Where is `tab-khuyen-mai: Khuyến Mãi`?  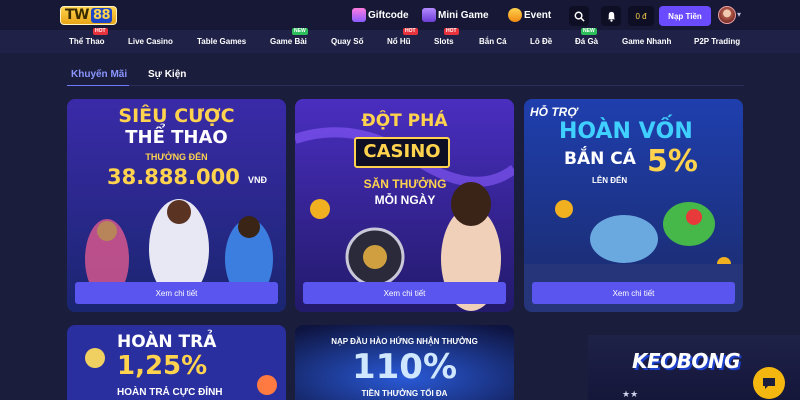 tab-khuyen-mai: Khuyến Mãi is located at coordinates (99, 74).